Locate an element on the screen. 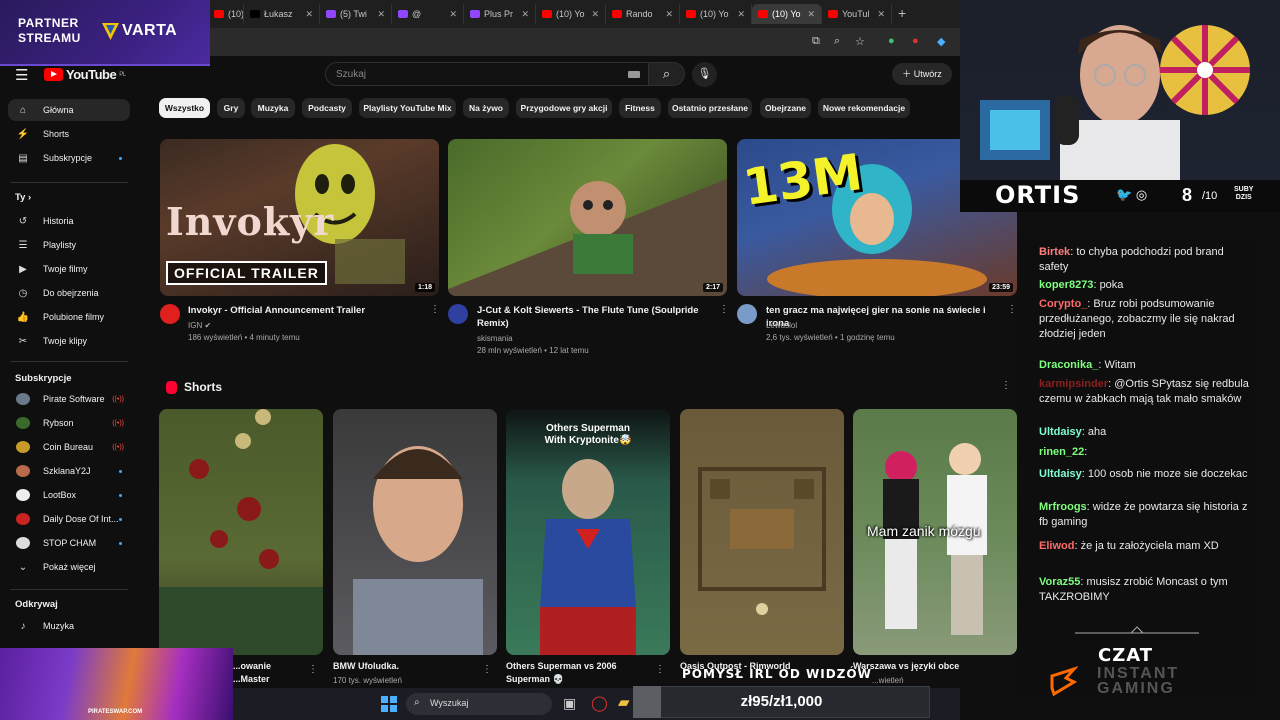 The width and height of the screenshot is (1280, 720). filter-chip: Obejrzane is located at coordinates (785, 108).